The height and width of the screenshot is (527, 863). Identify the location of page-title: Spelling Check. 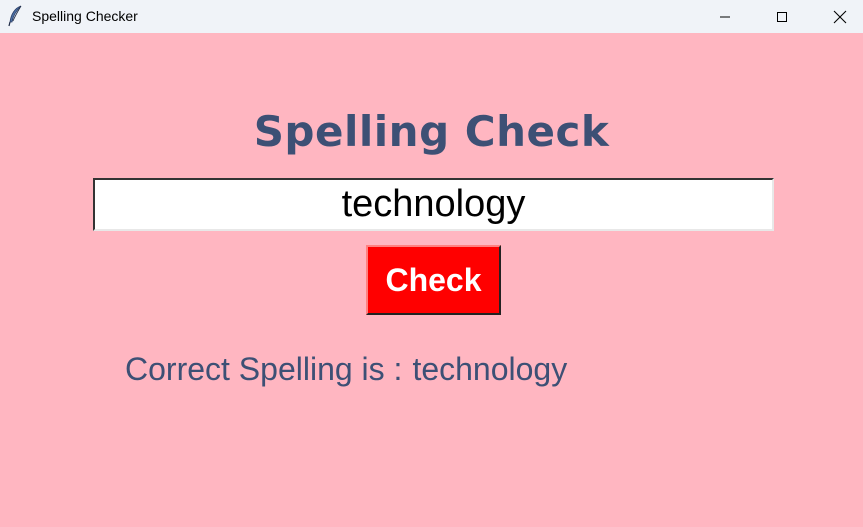
(431, 131).